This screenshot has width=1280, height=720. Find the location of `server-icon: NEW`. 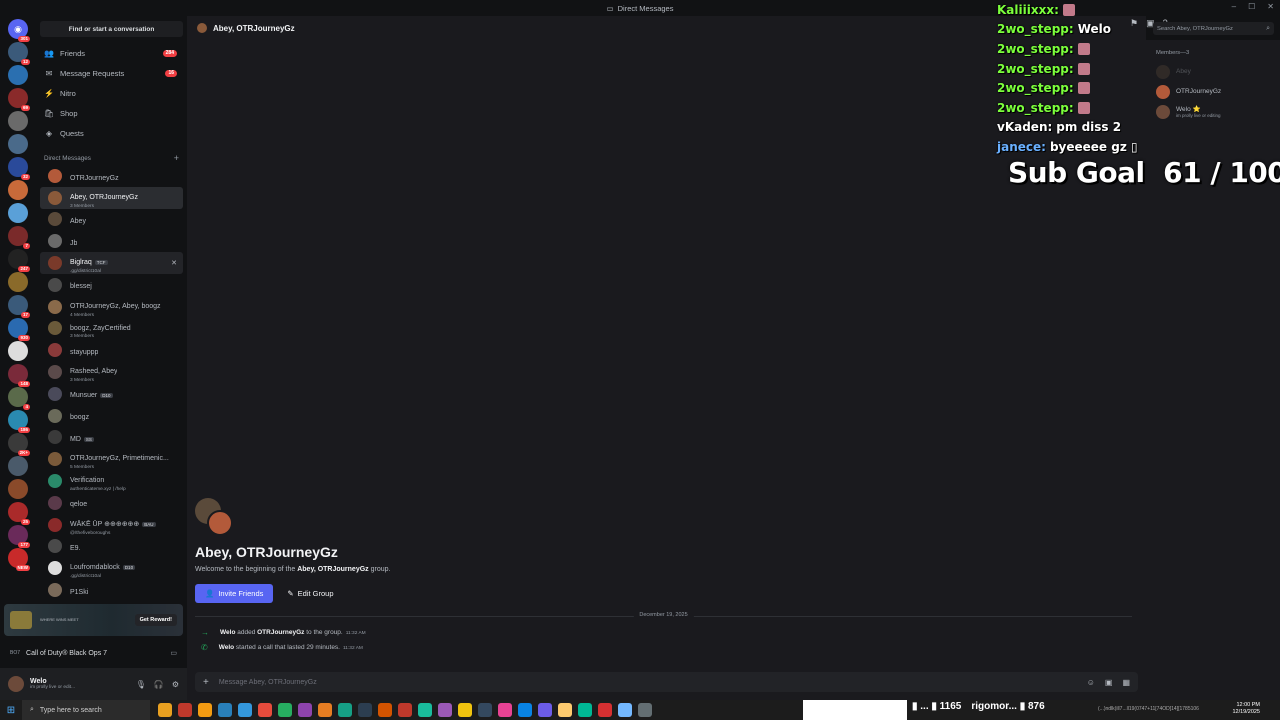

server-icon: NEW is located at coordinates (19, 559).